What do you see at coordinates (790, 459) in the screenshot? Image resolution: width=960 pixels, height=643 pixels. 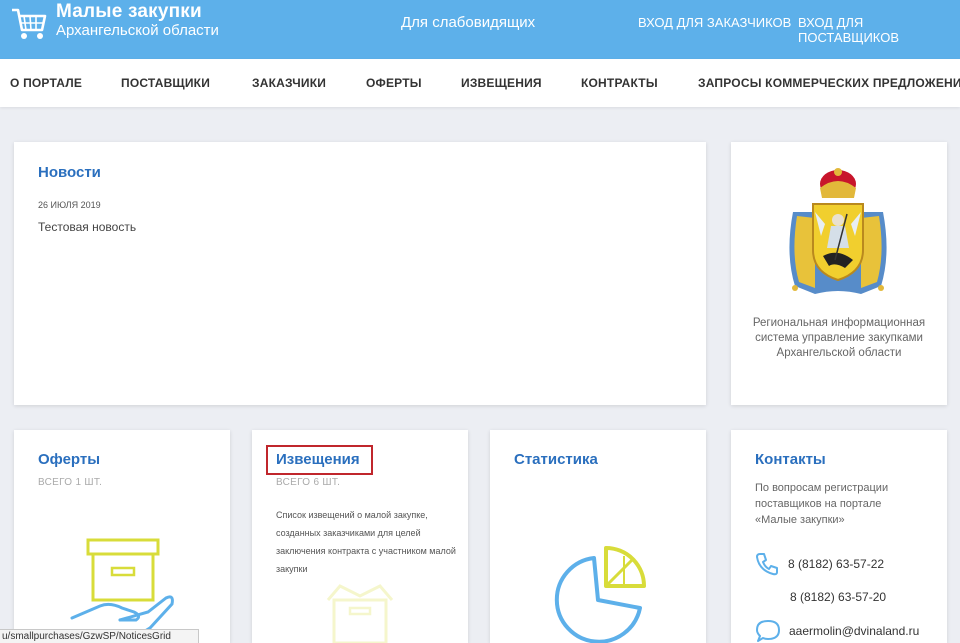 I see `contacts-title: Контакты` at bounding box center [790, 459].